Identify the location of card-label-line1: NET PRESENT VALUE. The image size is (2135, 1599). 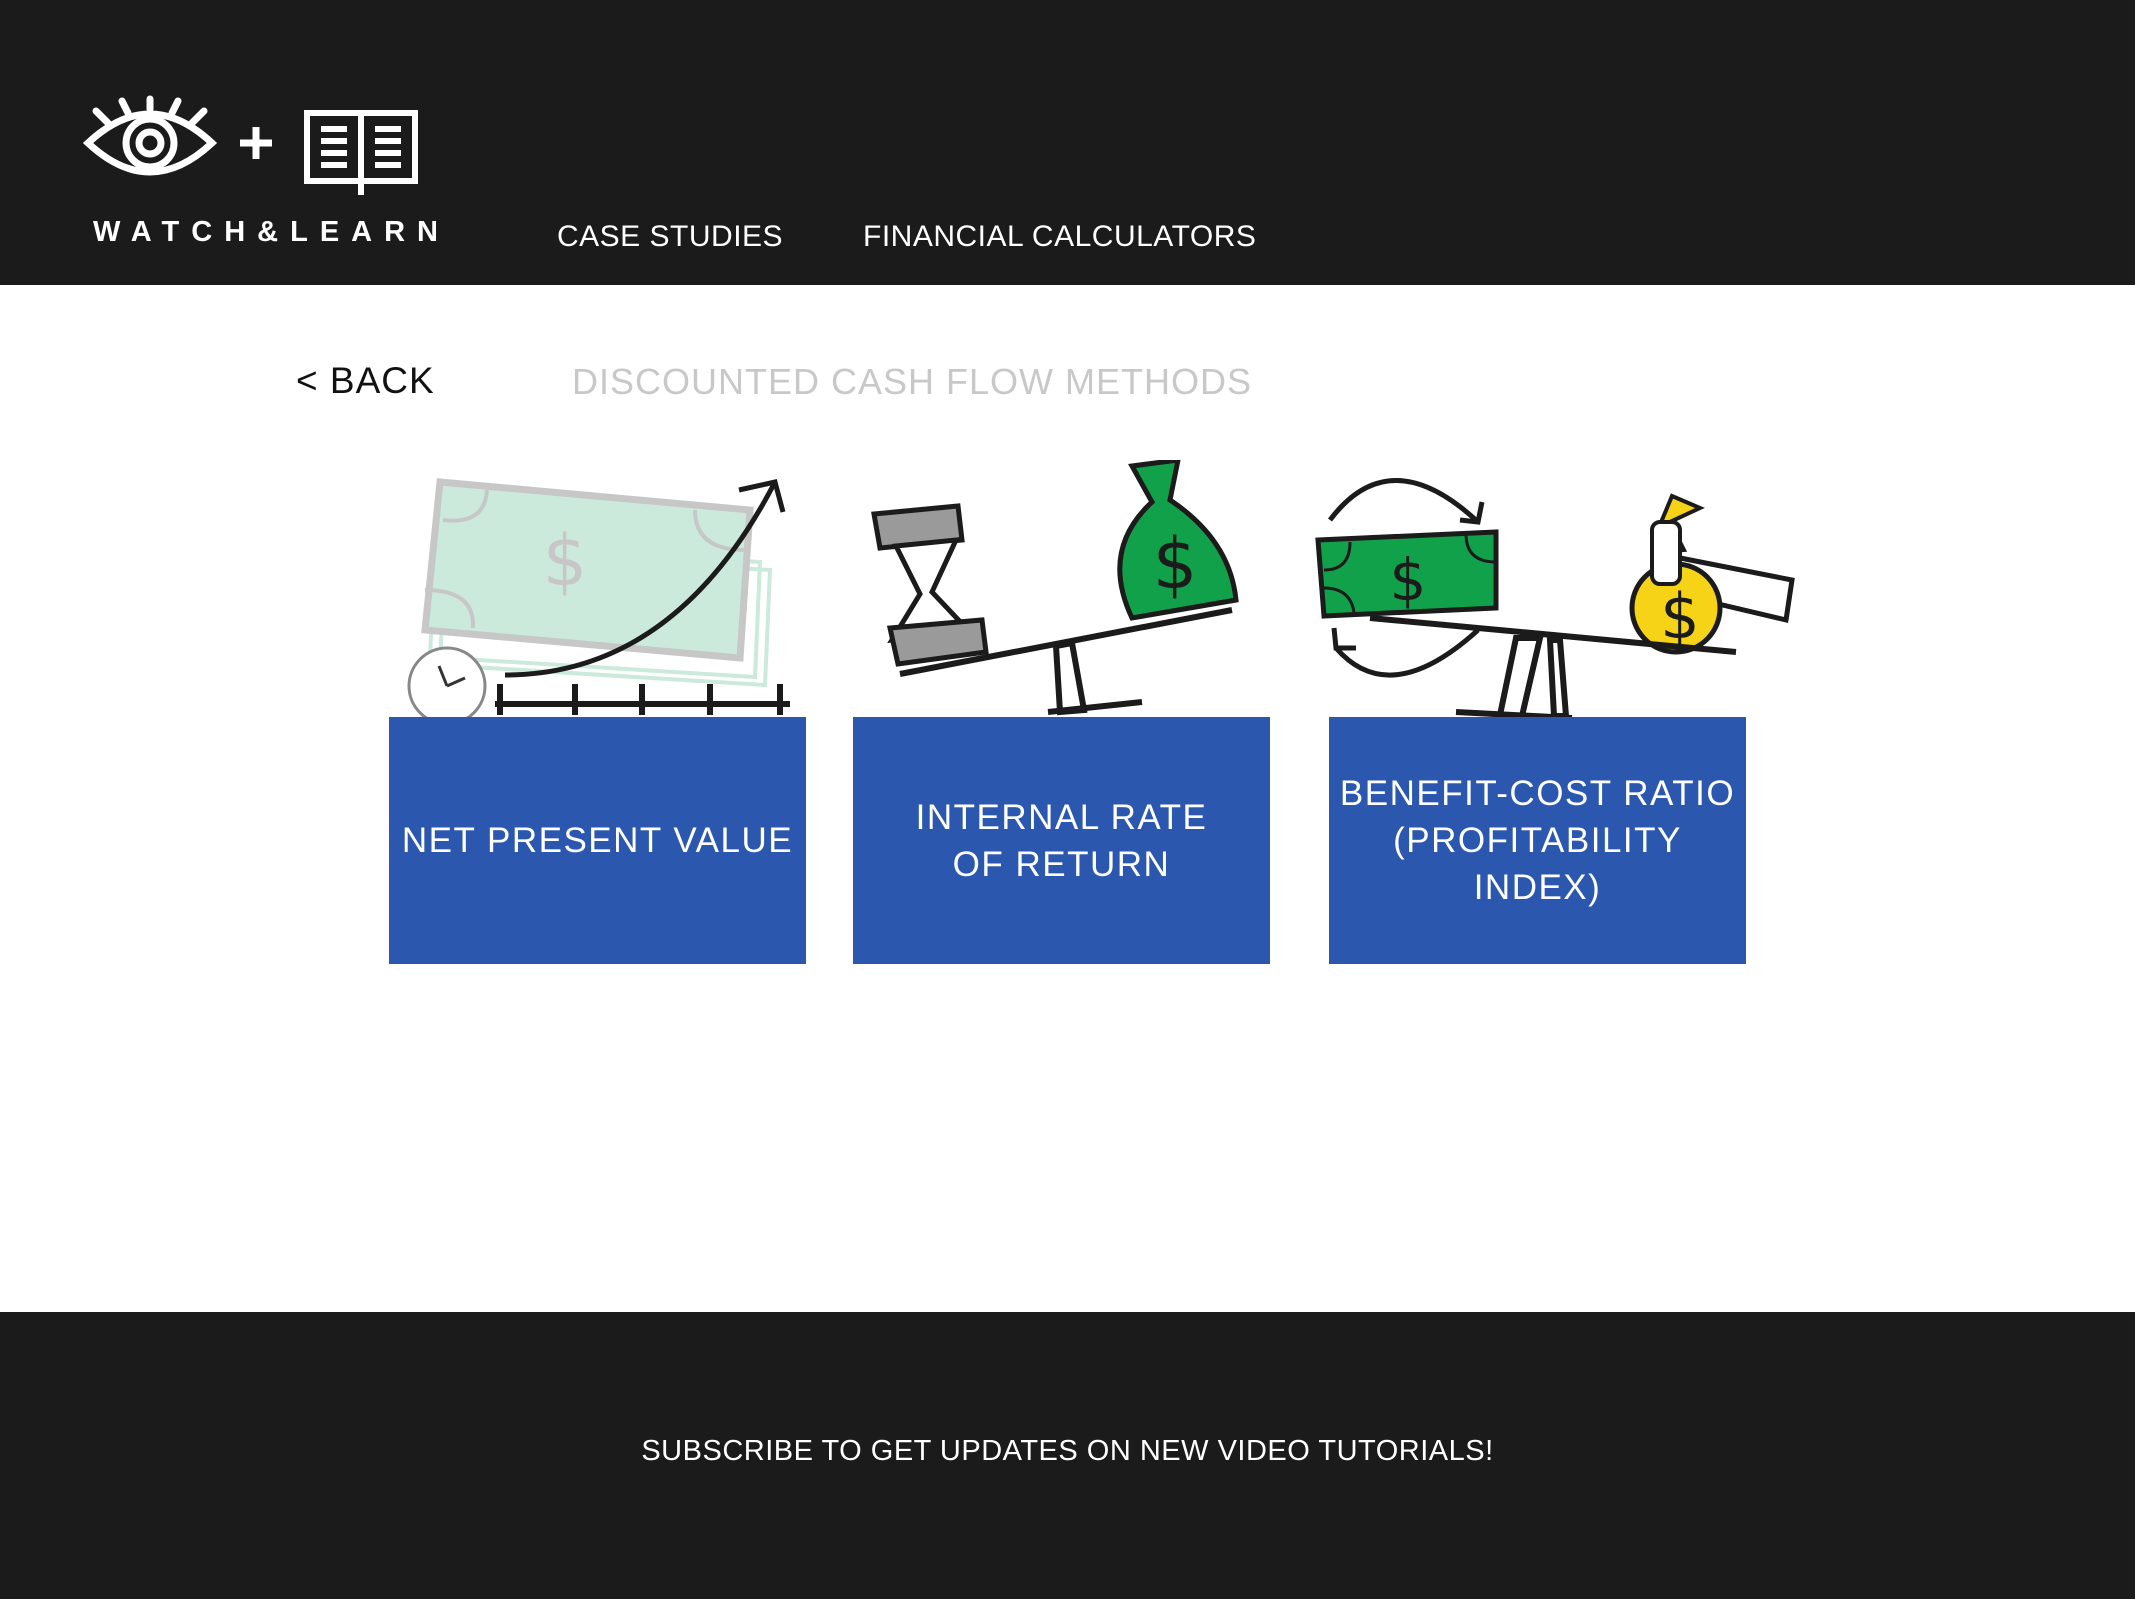
(597, 840).